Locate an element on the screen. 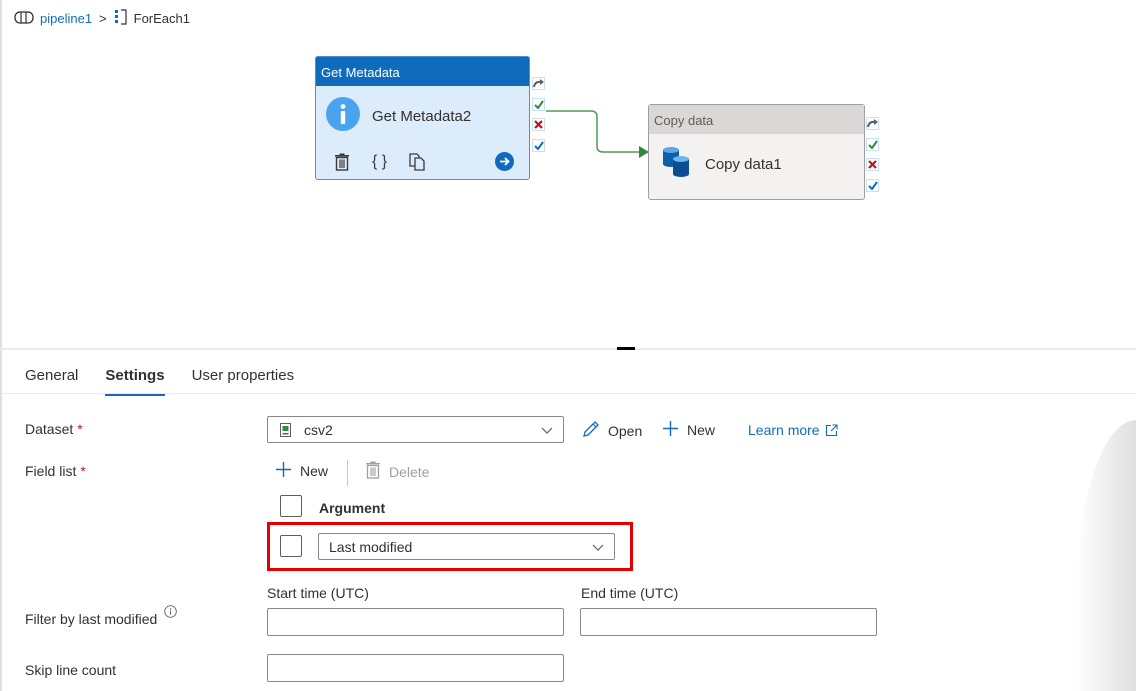  copy-data-ports is located at coordinates (872, 158).